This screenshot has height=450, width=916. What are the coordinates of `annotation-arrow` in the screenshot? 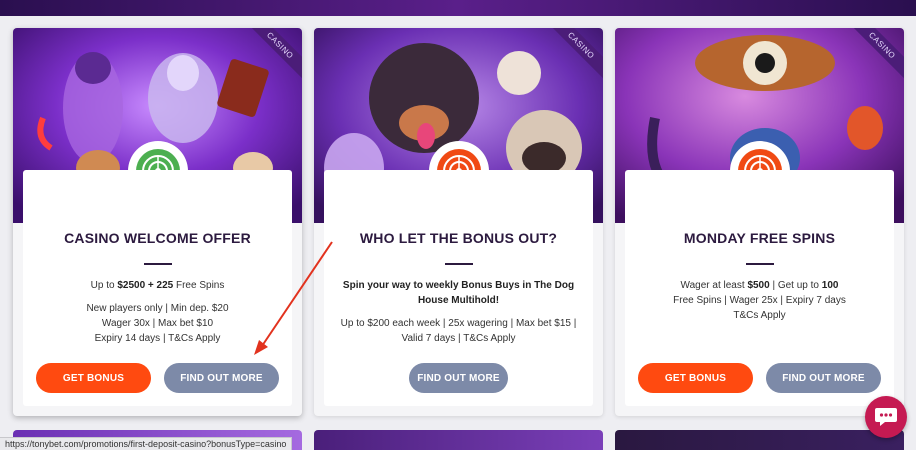 It's located at (293, 298).